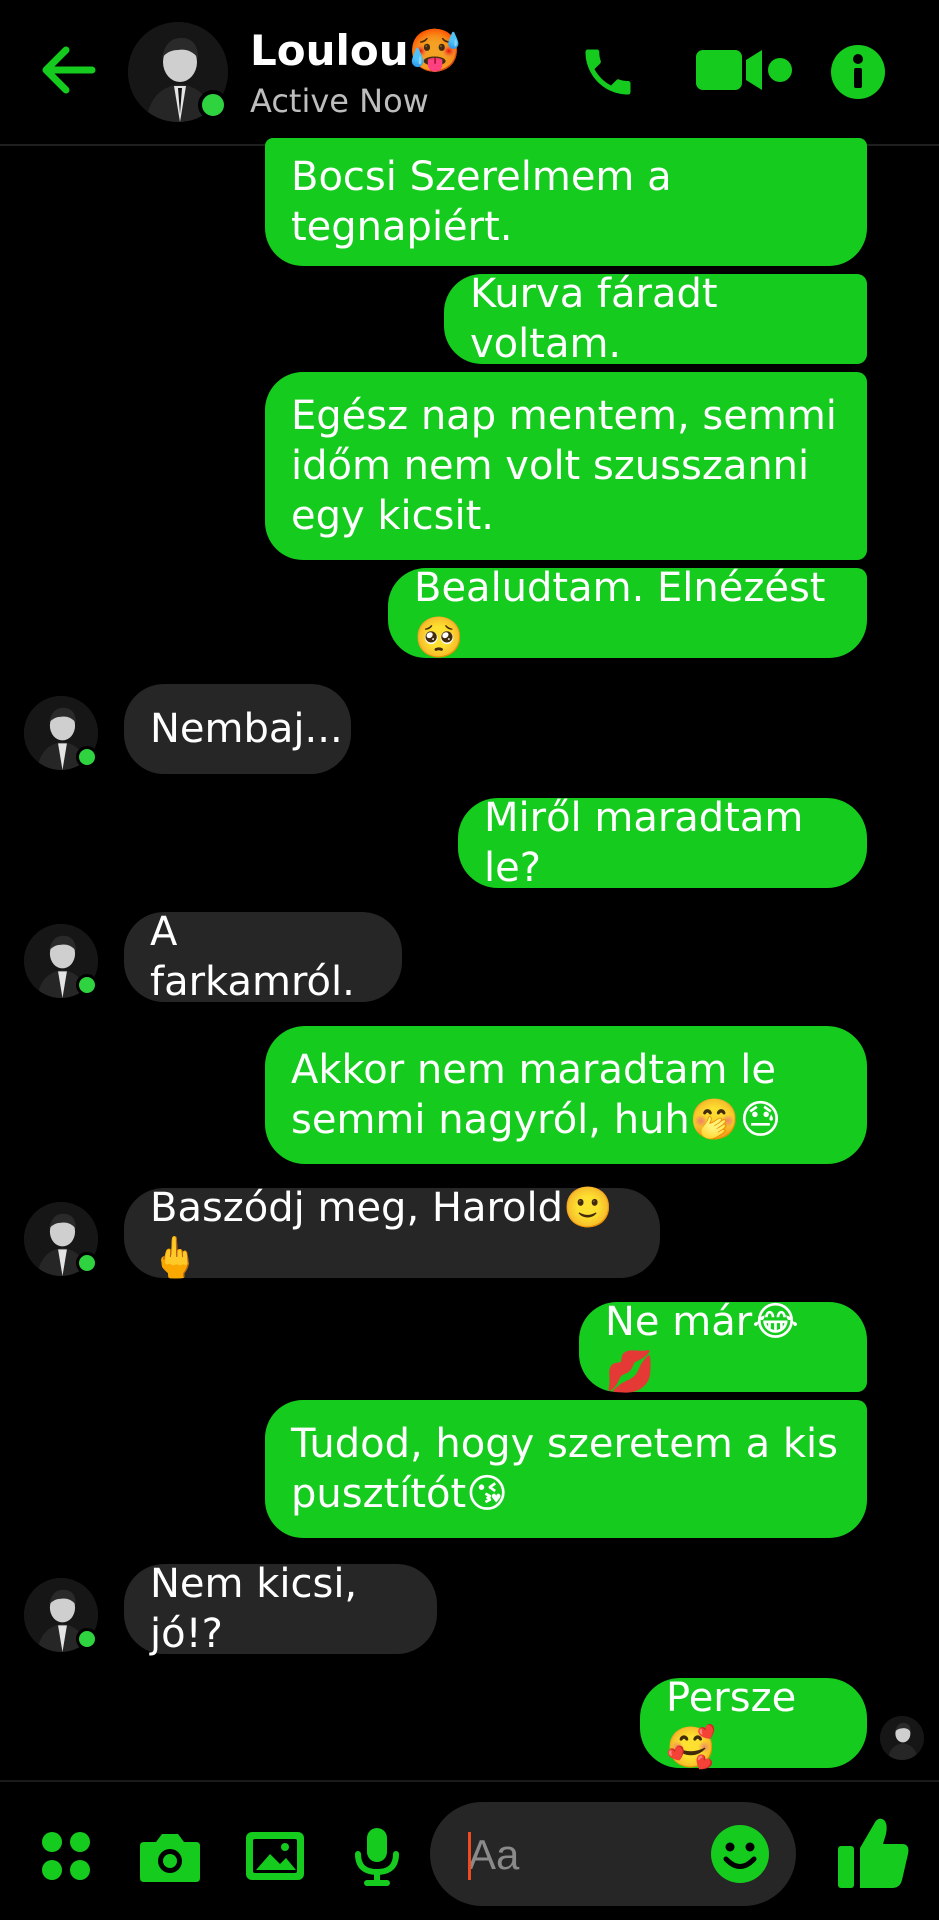 This screenshot has height=1920, width=939. What do you see at coordinates (260, 1609) in the screenshot?
I see `message-text: Nem kicsi, jó!?` at bounding box center [260, 1609].